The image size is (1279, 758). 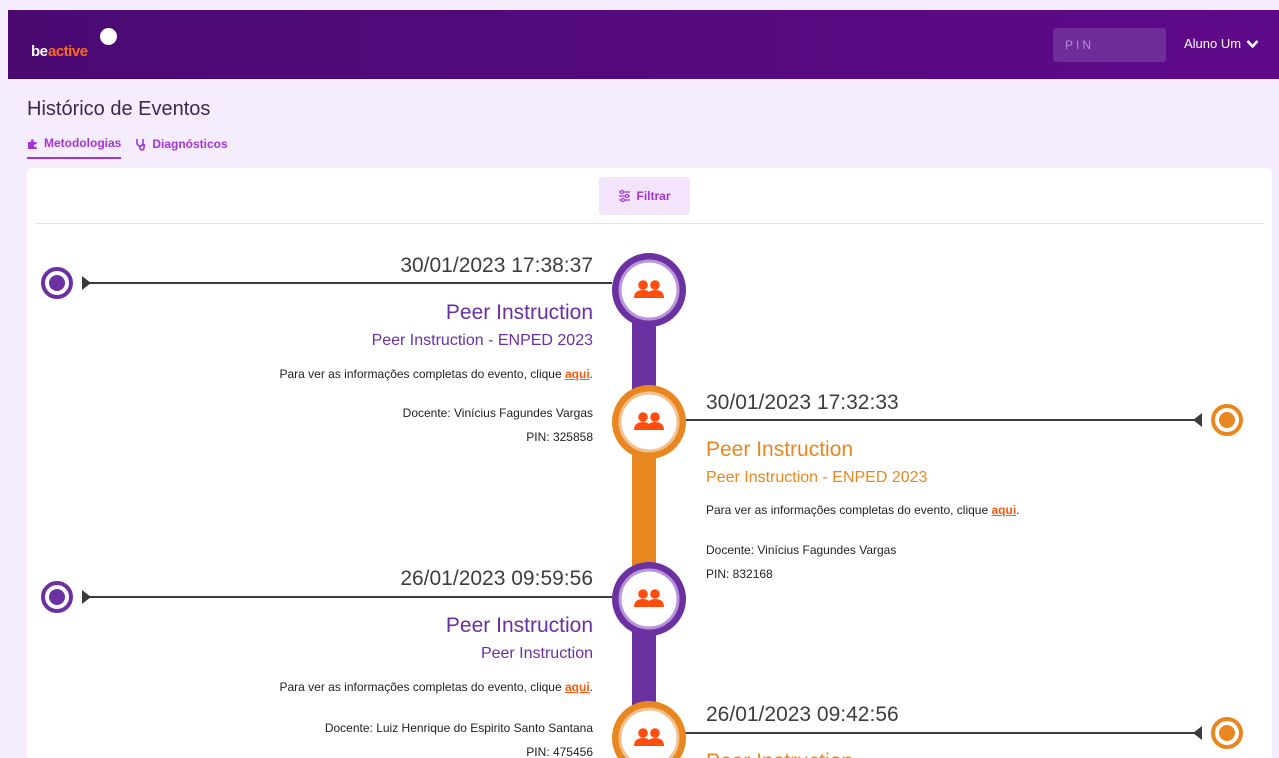 What do you see at coordinates (559, 437) in the screenshot?
I see `event-1-pin: PIN: 325858` at bounding box center [559, 437].